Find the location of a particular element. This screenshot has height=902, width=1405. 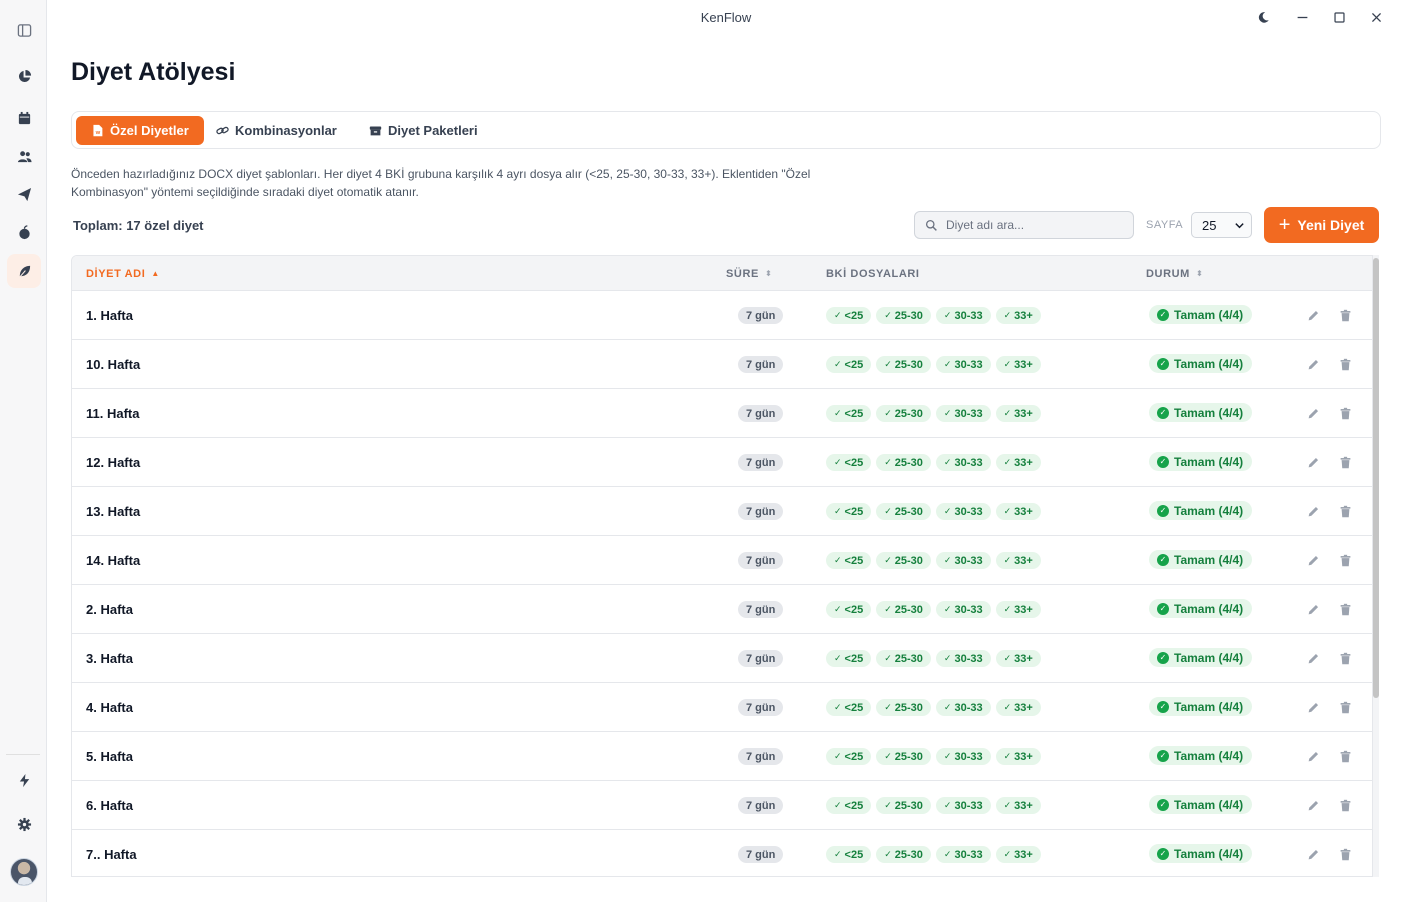

search-box is located at coordinates (1024, 225).